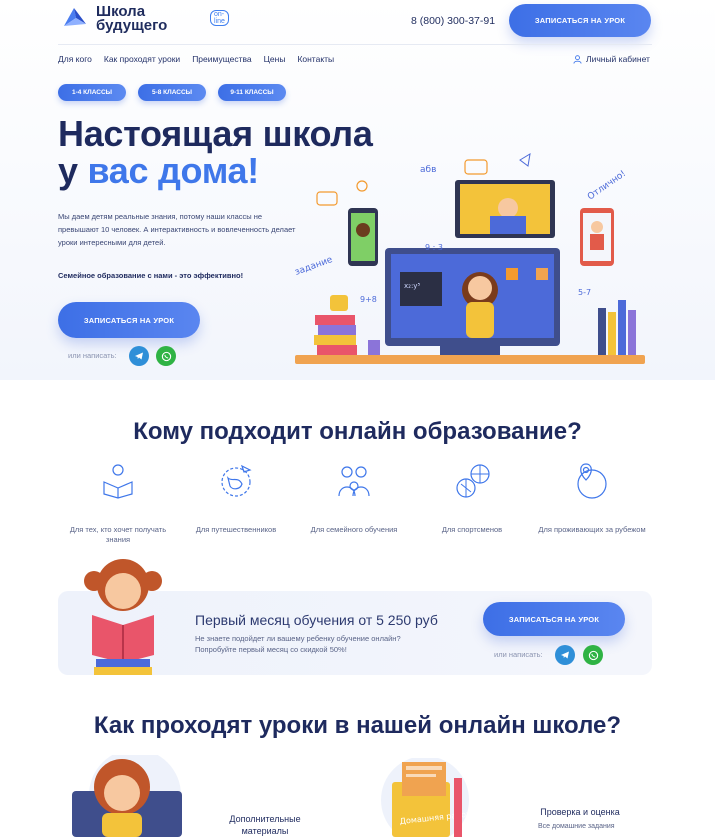 This screenshot has width=715, height=837. What do you see at coordinates (355, 44) in the screenshot?
I see `header-divider` at bounding box center [355, 44].